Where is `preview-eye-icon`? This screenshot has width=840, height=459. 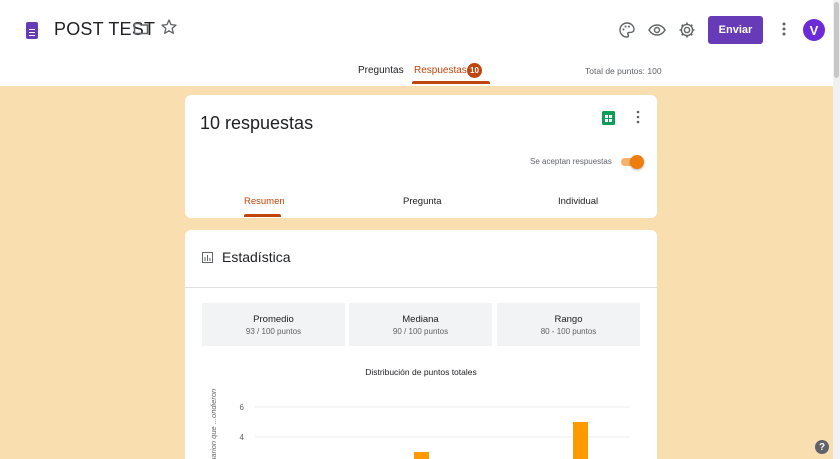
preview-eye-icon is located at coordinates (657, 30).